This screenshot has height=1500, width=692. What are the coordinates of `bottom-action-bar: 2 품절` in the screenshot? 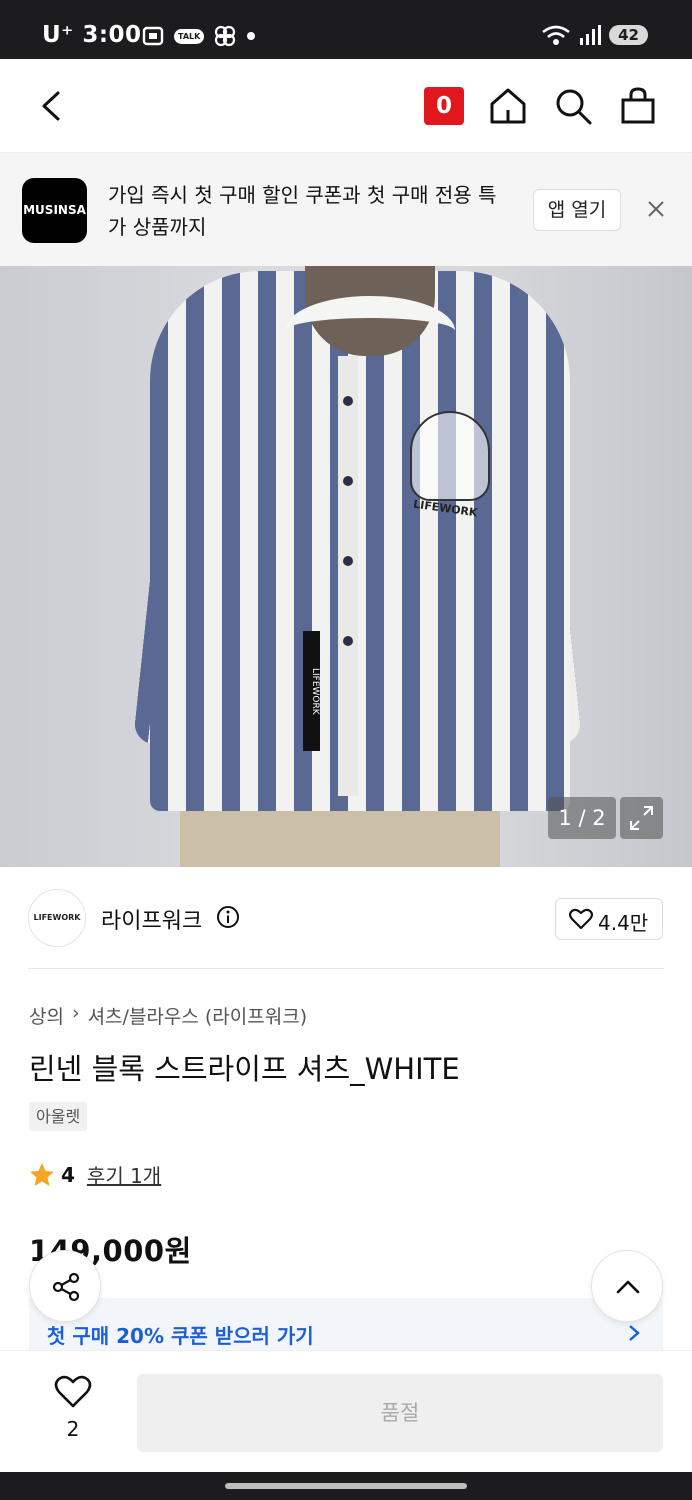 It's located at (346, 1411).